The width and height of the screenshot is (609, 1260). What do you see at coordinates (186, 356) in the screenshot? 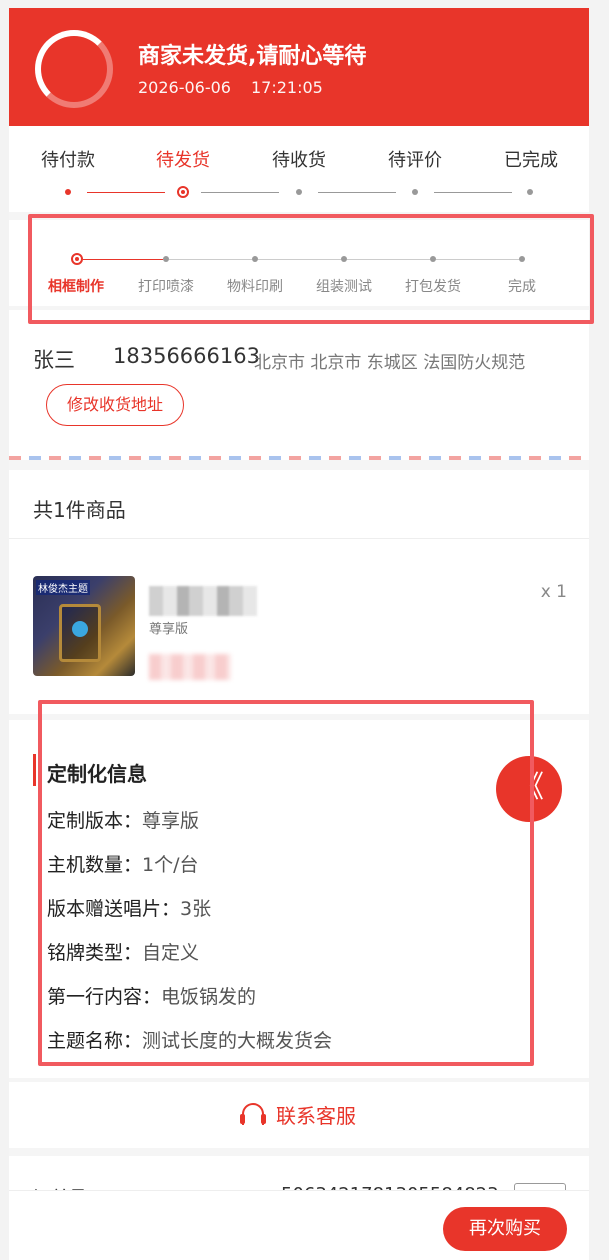
I see `recipient-phone: 18356666163` at bounding box center [186, 356].